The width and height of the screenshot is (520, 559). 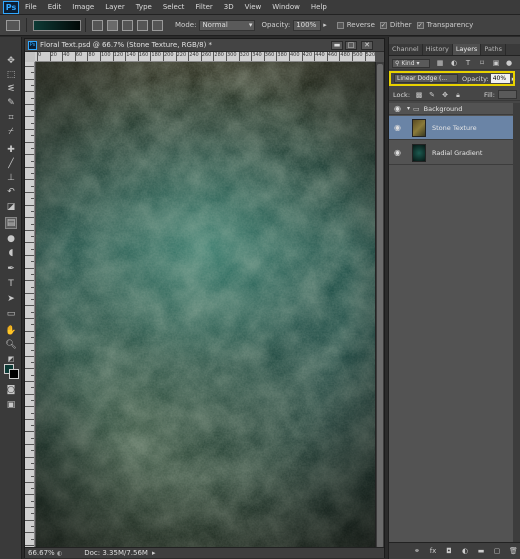 I want to click on crop-tool-icon: ⌗, so click(x=11, y=118).